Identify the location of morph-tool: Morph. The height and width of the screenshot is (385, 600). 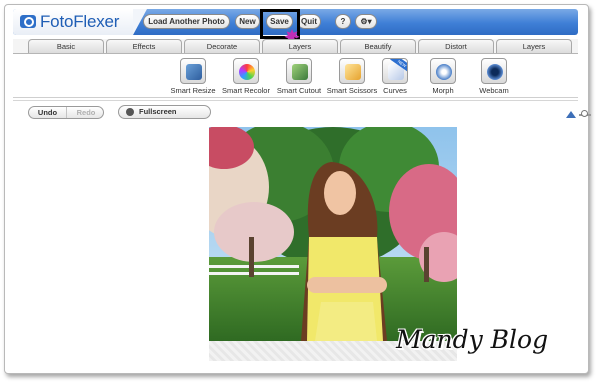
(443, 76).